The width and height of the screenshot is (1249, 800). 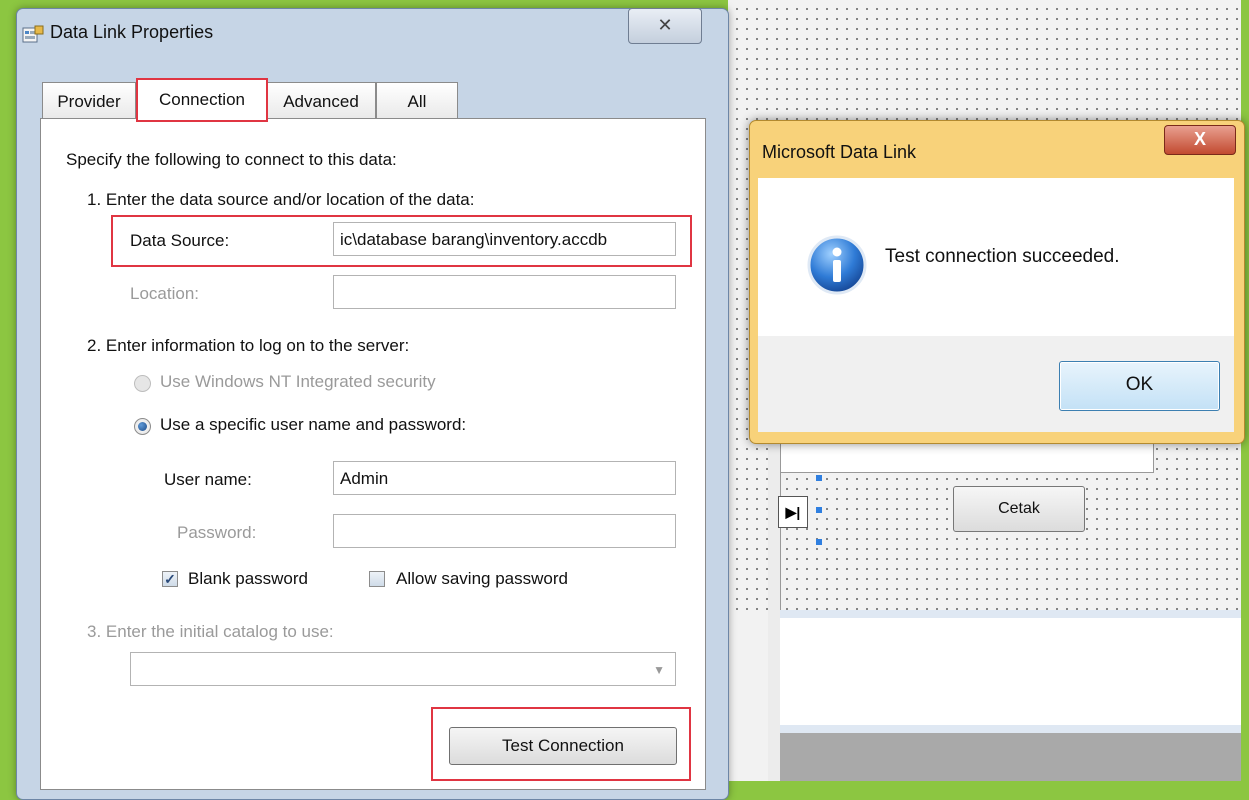 What do you see at coordinates (180, 240) in the screenshot?
I see `data-source-label: Data Source:` at bounding box center [180, 240].